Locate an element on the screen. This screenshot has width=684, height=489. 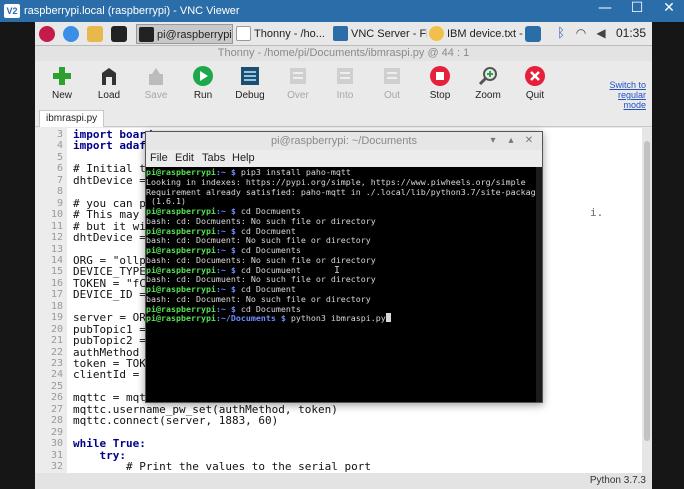
terminal-text: cd Document is located at coordinates (265, 289).